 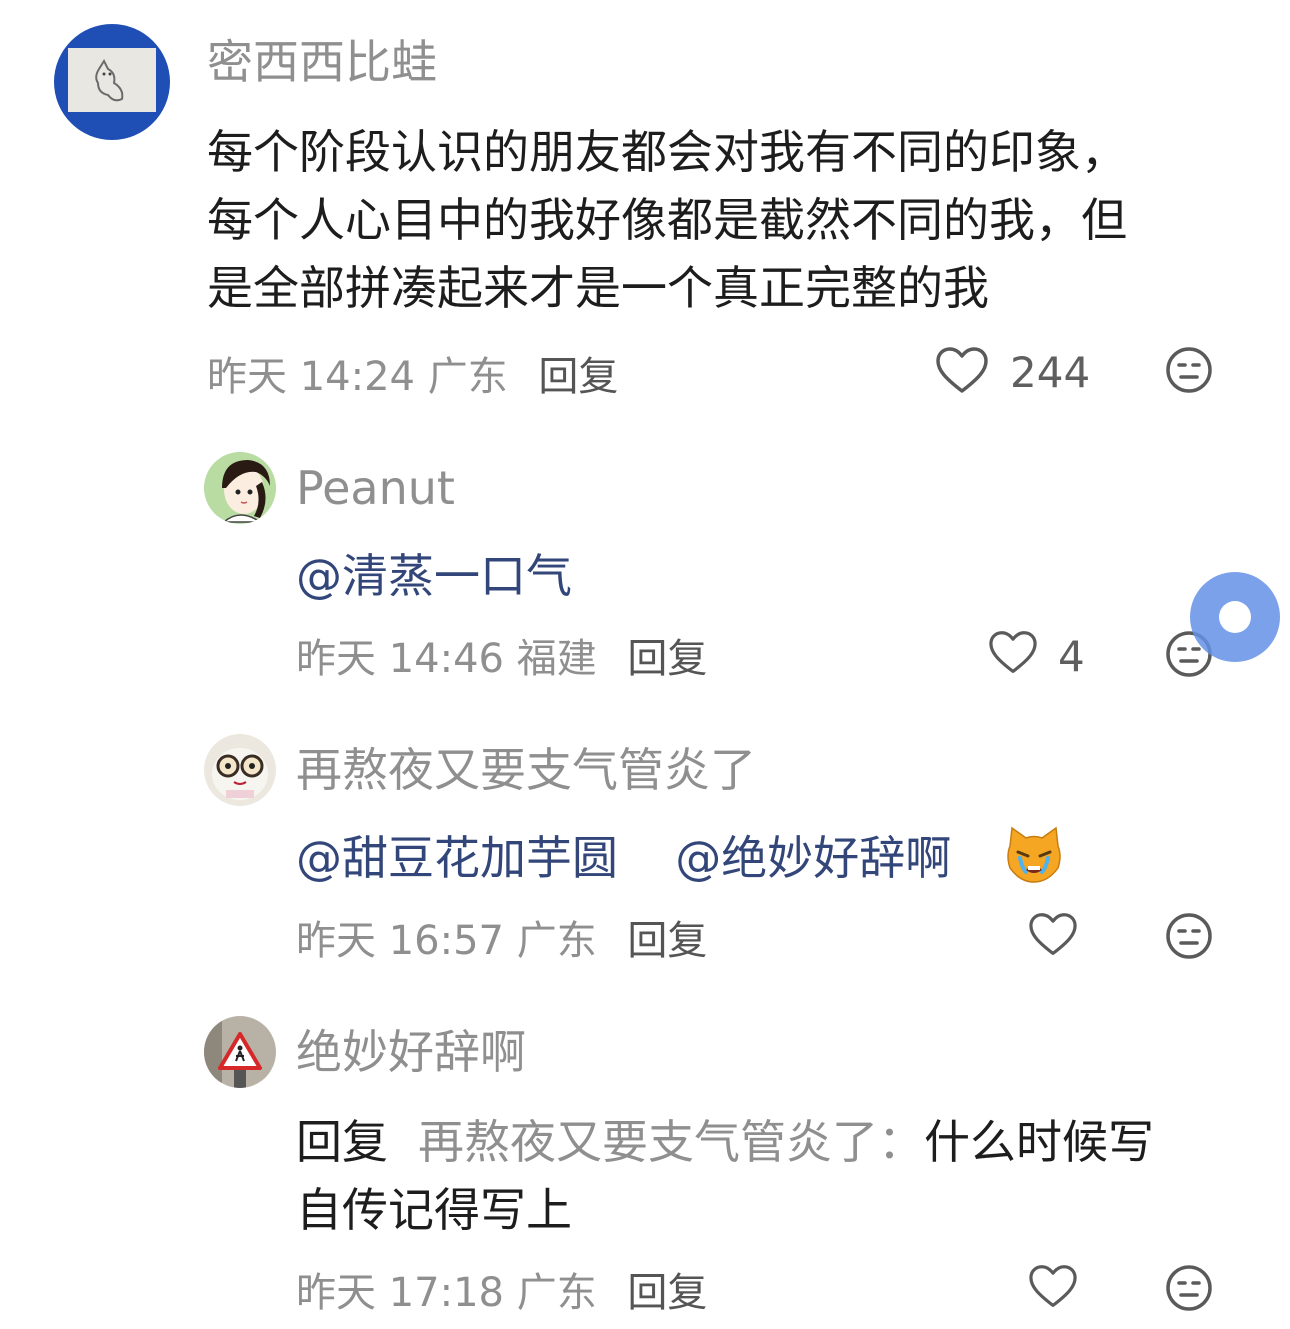 I want to click on mention-link: @清蒸一口气, so click(x=434, y=576).